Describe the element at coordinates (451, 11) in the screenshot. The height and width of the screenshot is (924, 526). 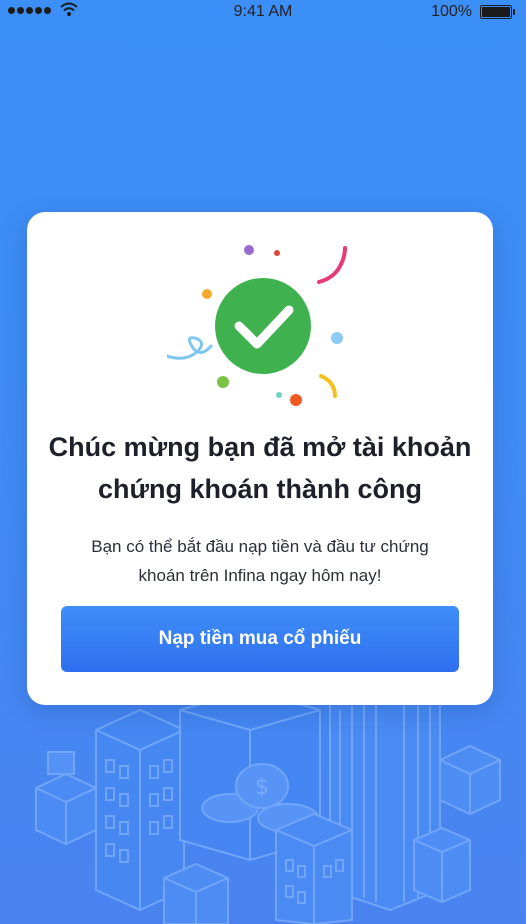
I see `battery-percentage: 100%` at that location.